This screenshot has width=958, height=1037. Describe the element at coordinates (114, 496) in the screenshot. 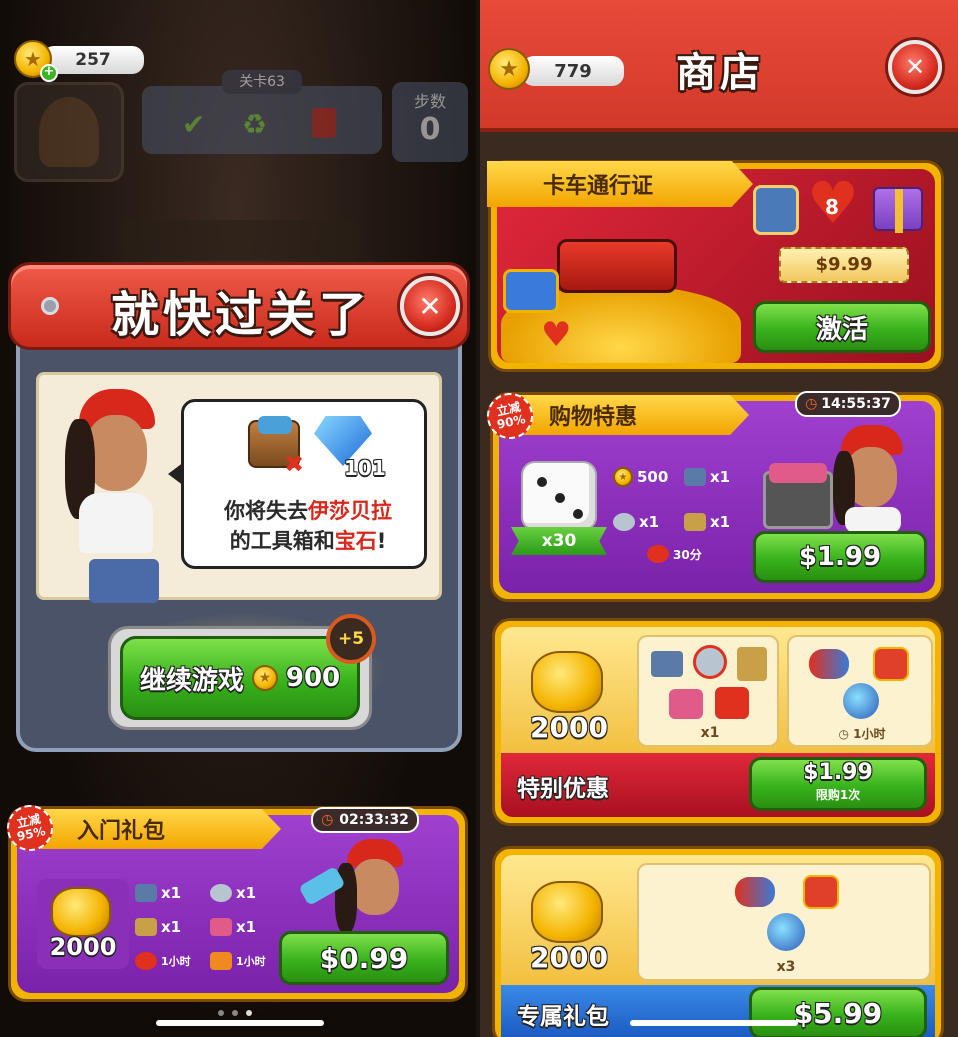

I see `isabella-character` at that location.